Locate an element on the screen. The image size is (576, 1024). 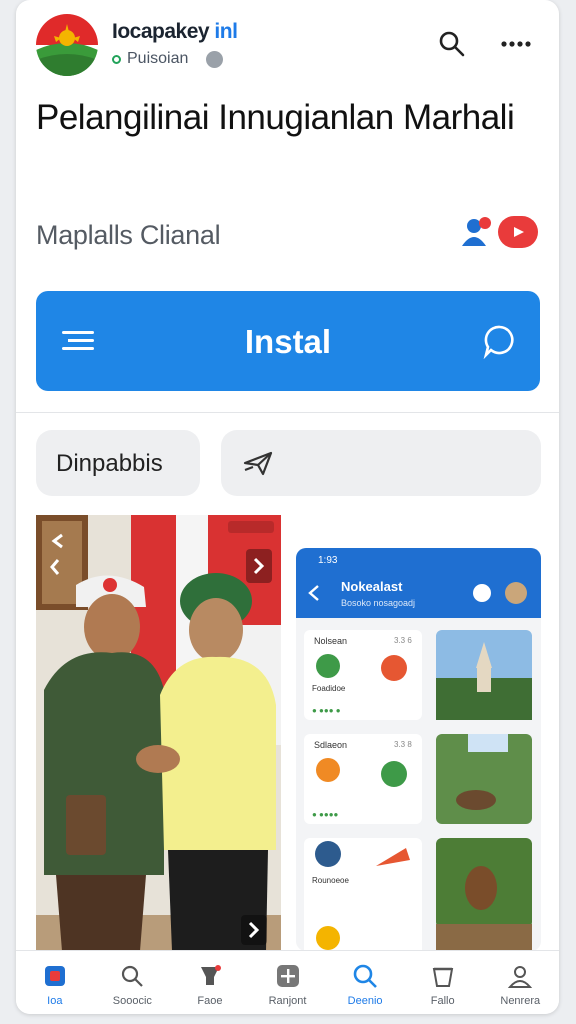
nav-label: Faoe is located at coordinates (210, 1001).